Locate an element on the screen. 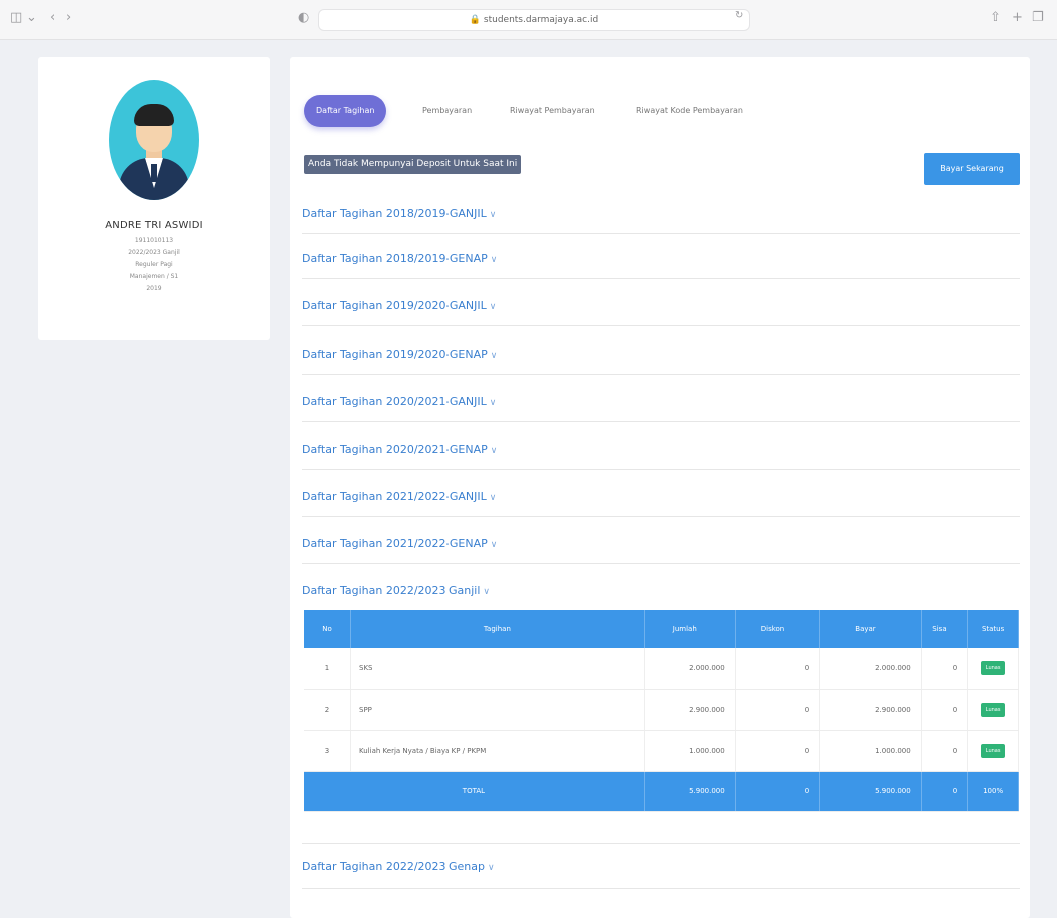 This screenshot has width=1057, height=918. back-icon: ‹ is located at coordinates (52, 17).